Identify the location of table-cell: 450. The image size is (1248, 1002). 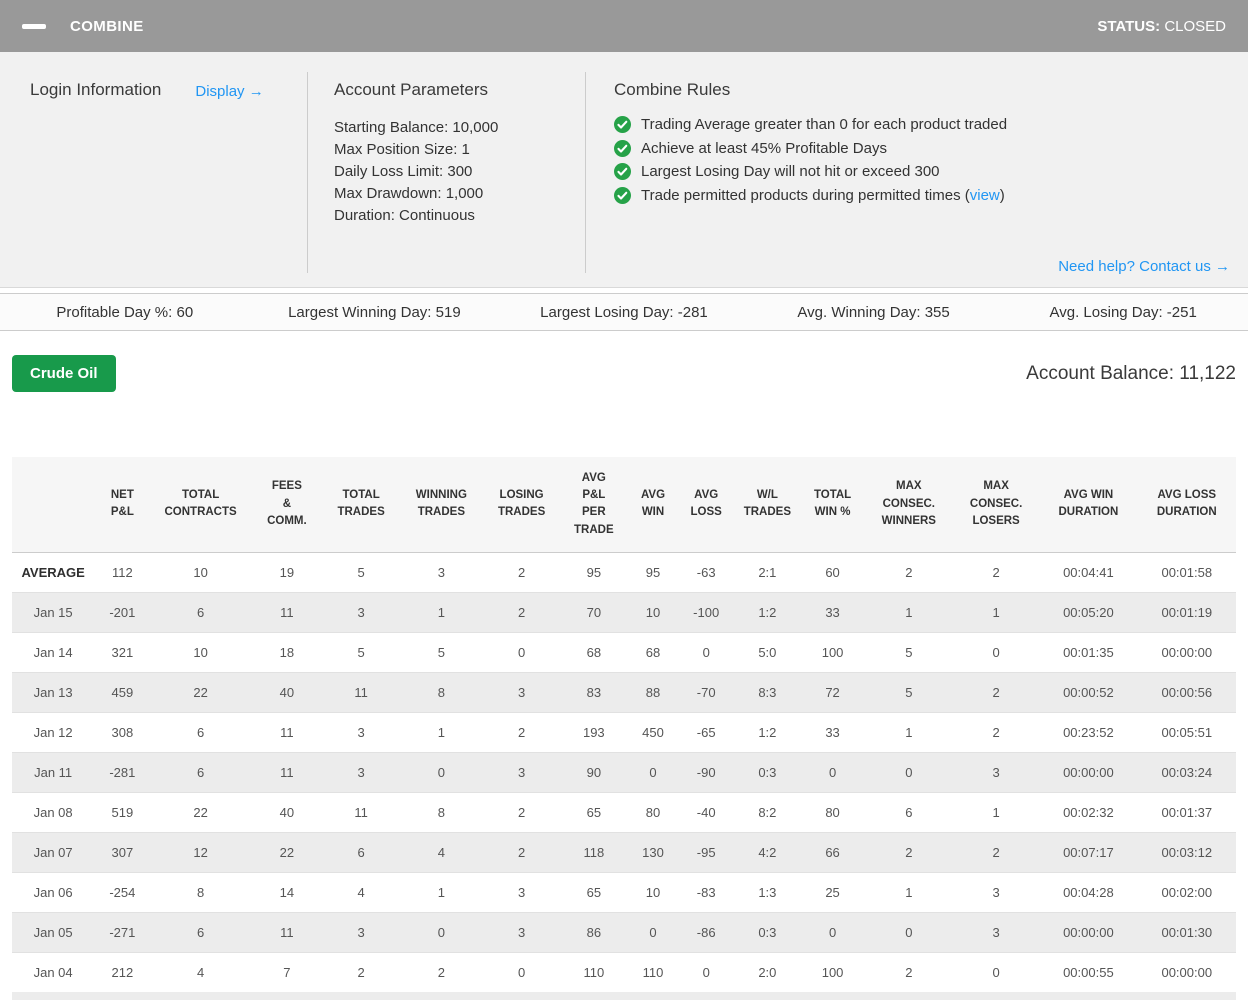
(653, 731).